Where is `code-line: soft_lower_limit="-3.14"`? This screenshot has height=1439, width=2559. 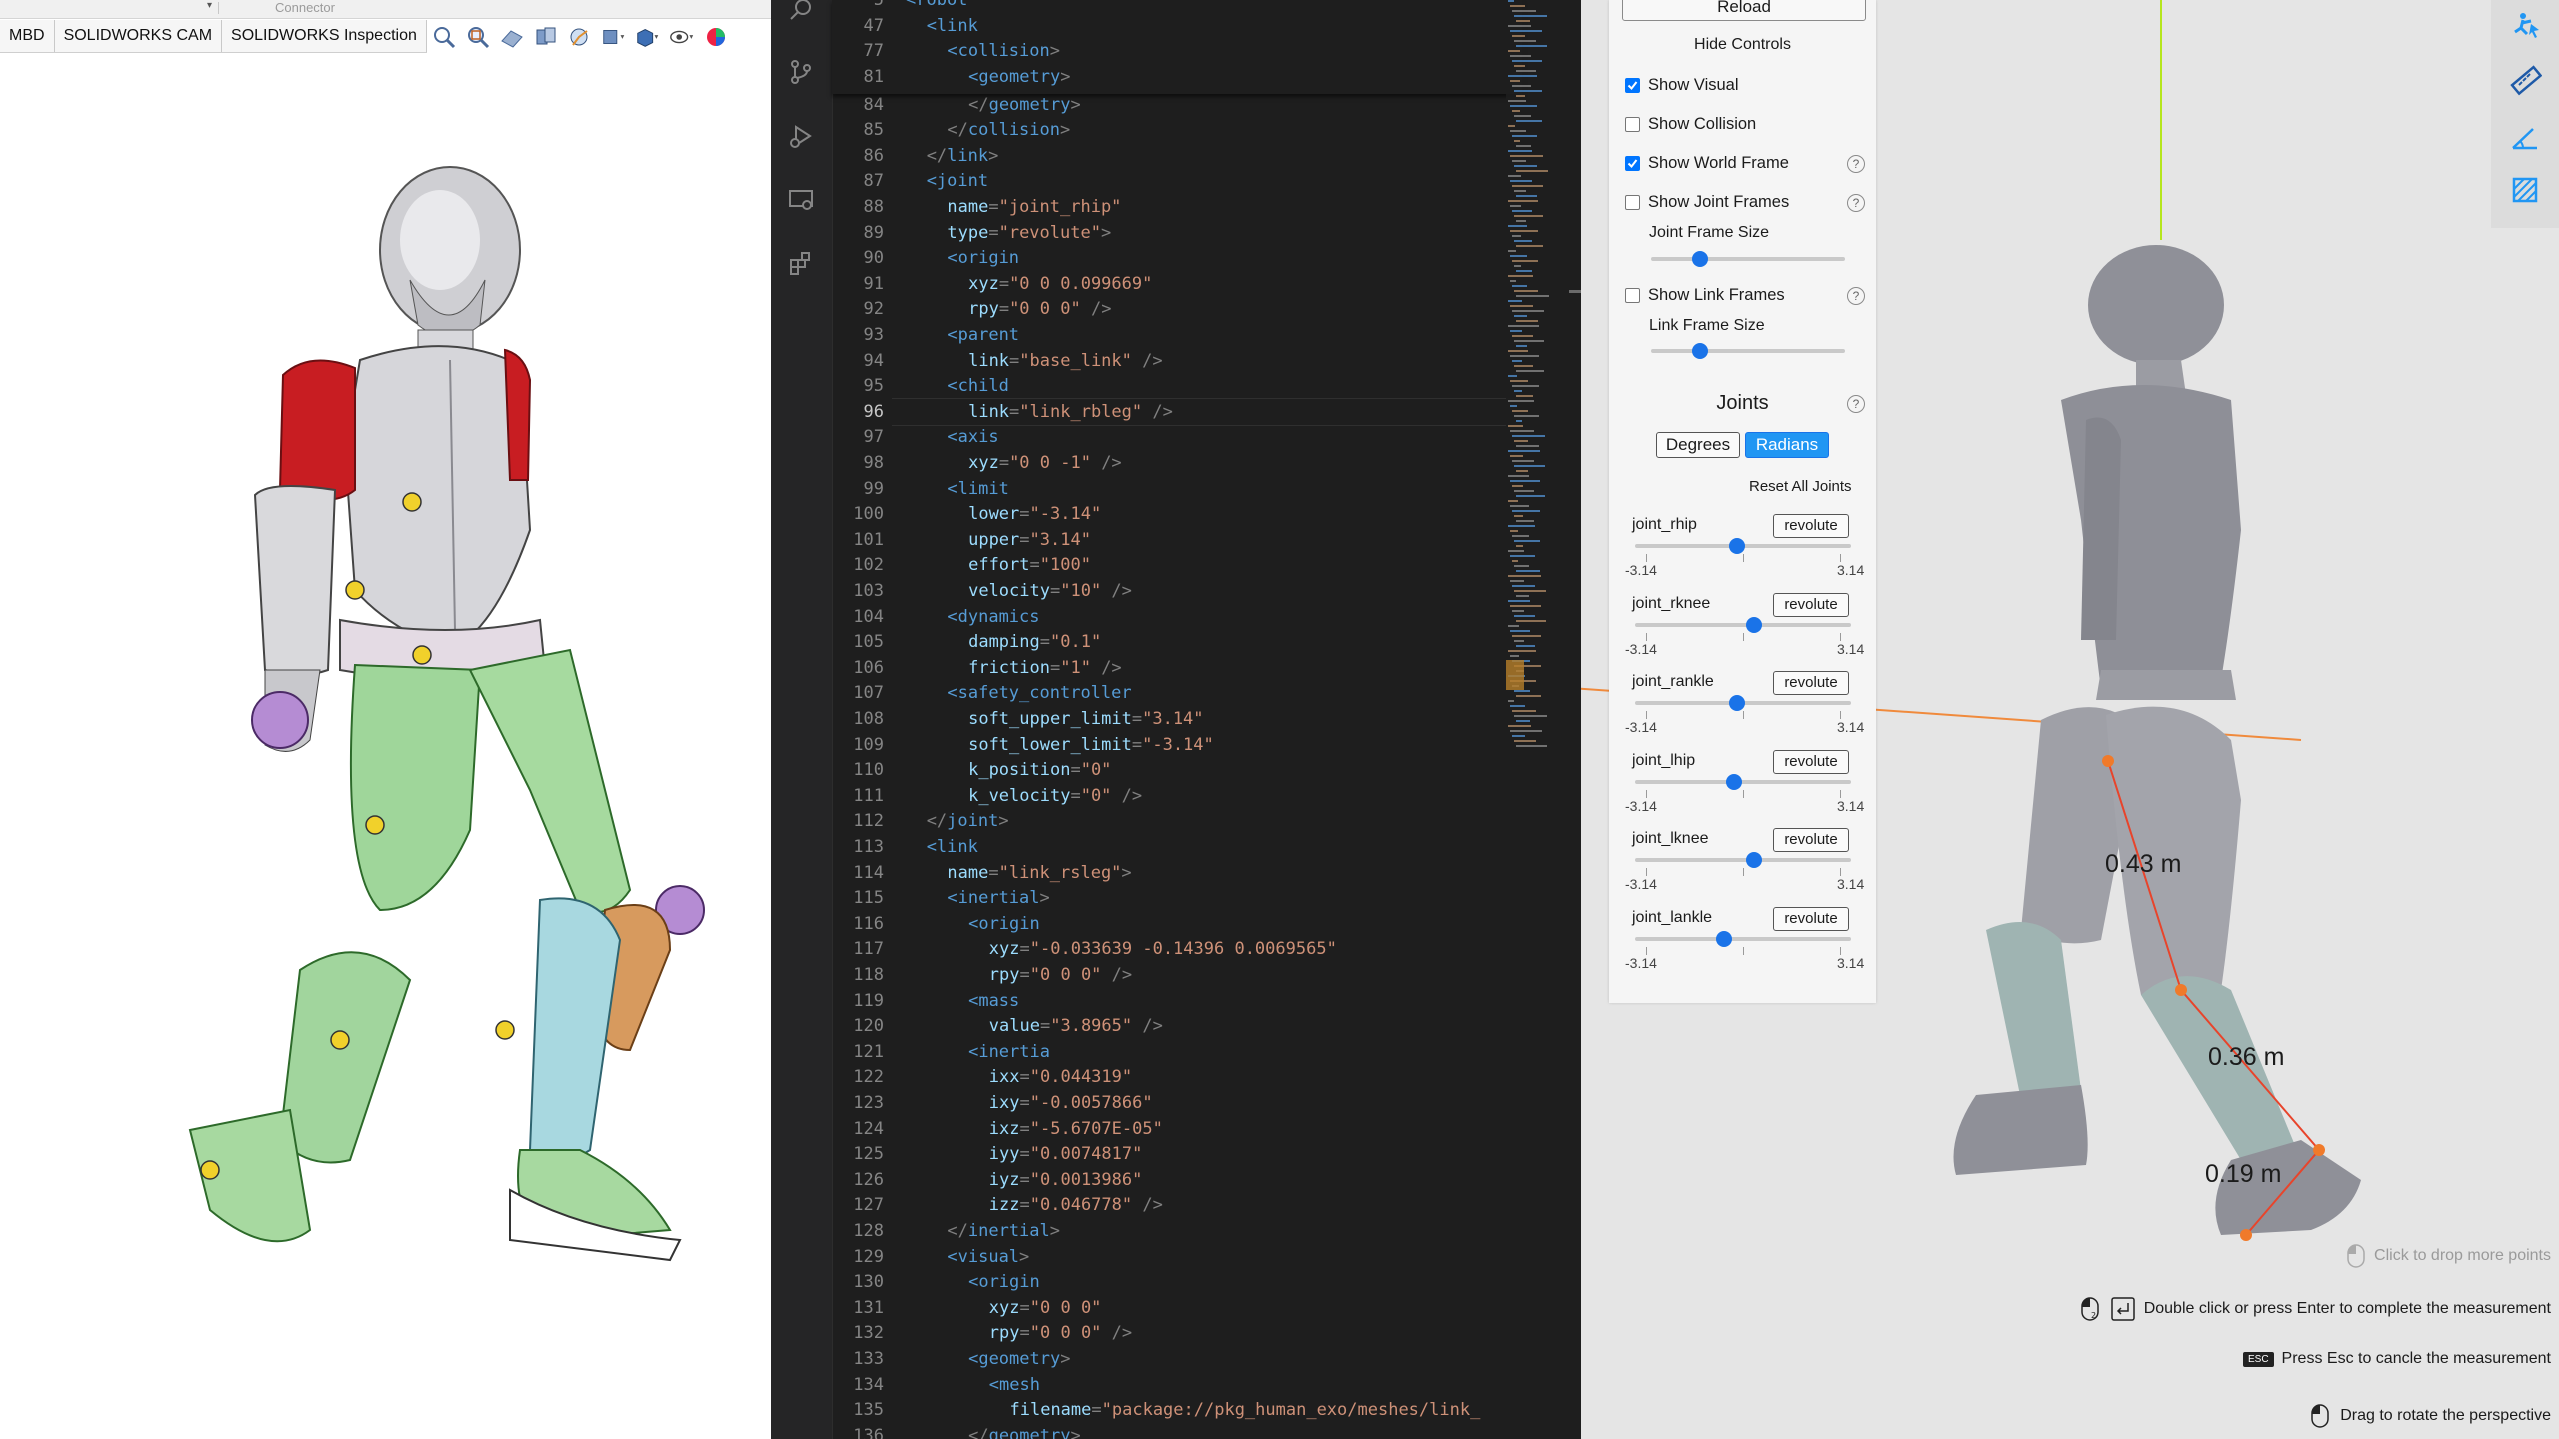 code-line: soft_lower_limit="-3.14" is located at coordinates (1091, 744).